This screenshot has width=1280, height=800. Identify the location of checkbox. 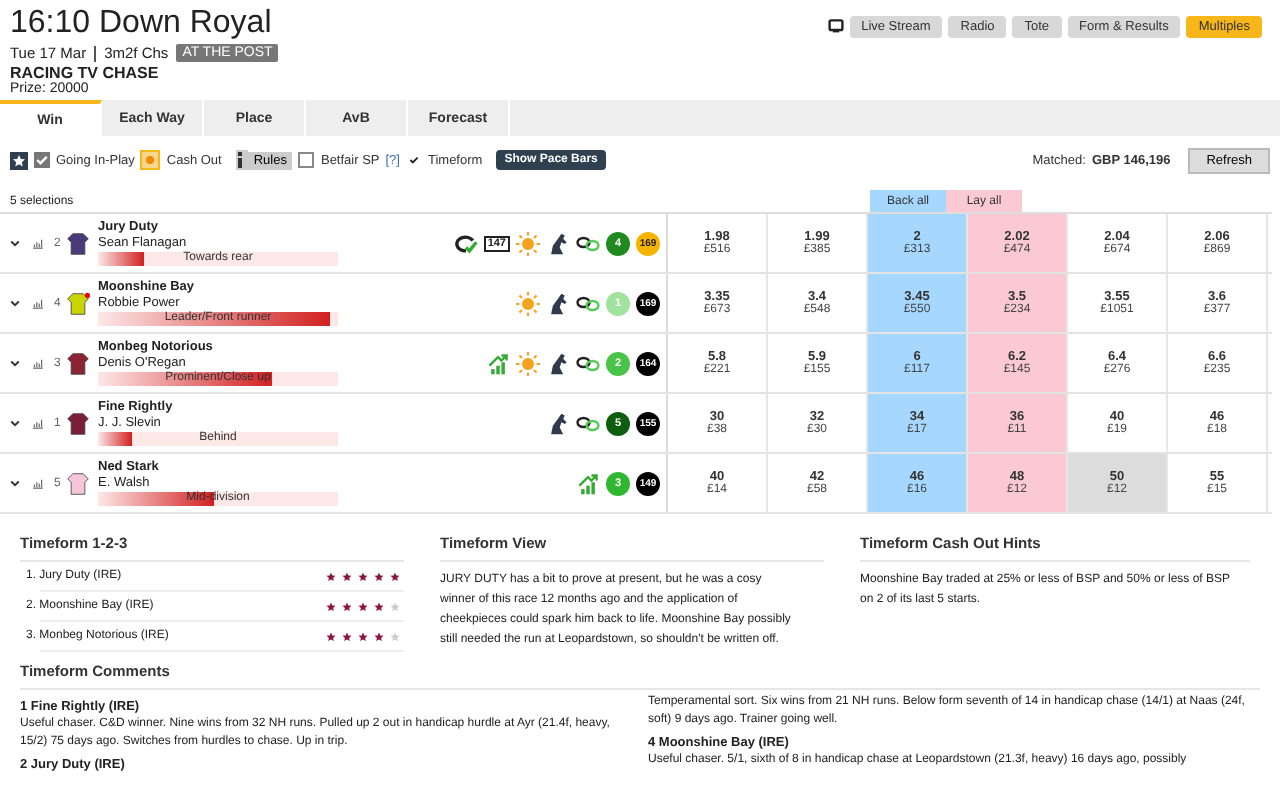
(306, 160).